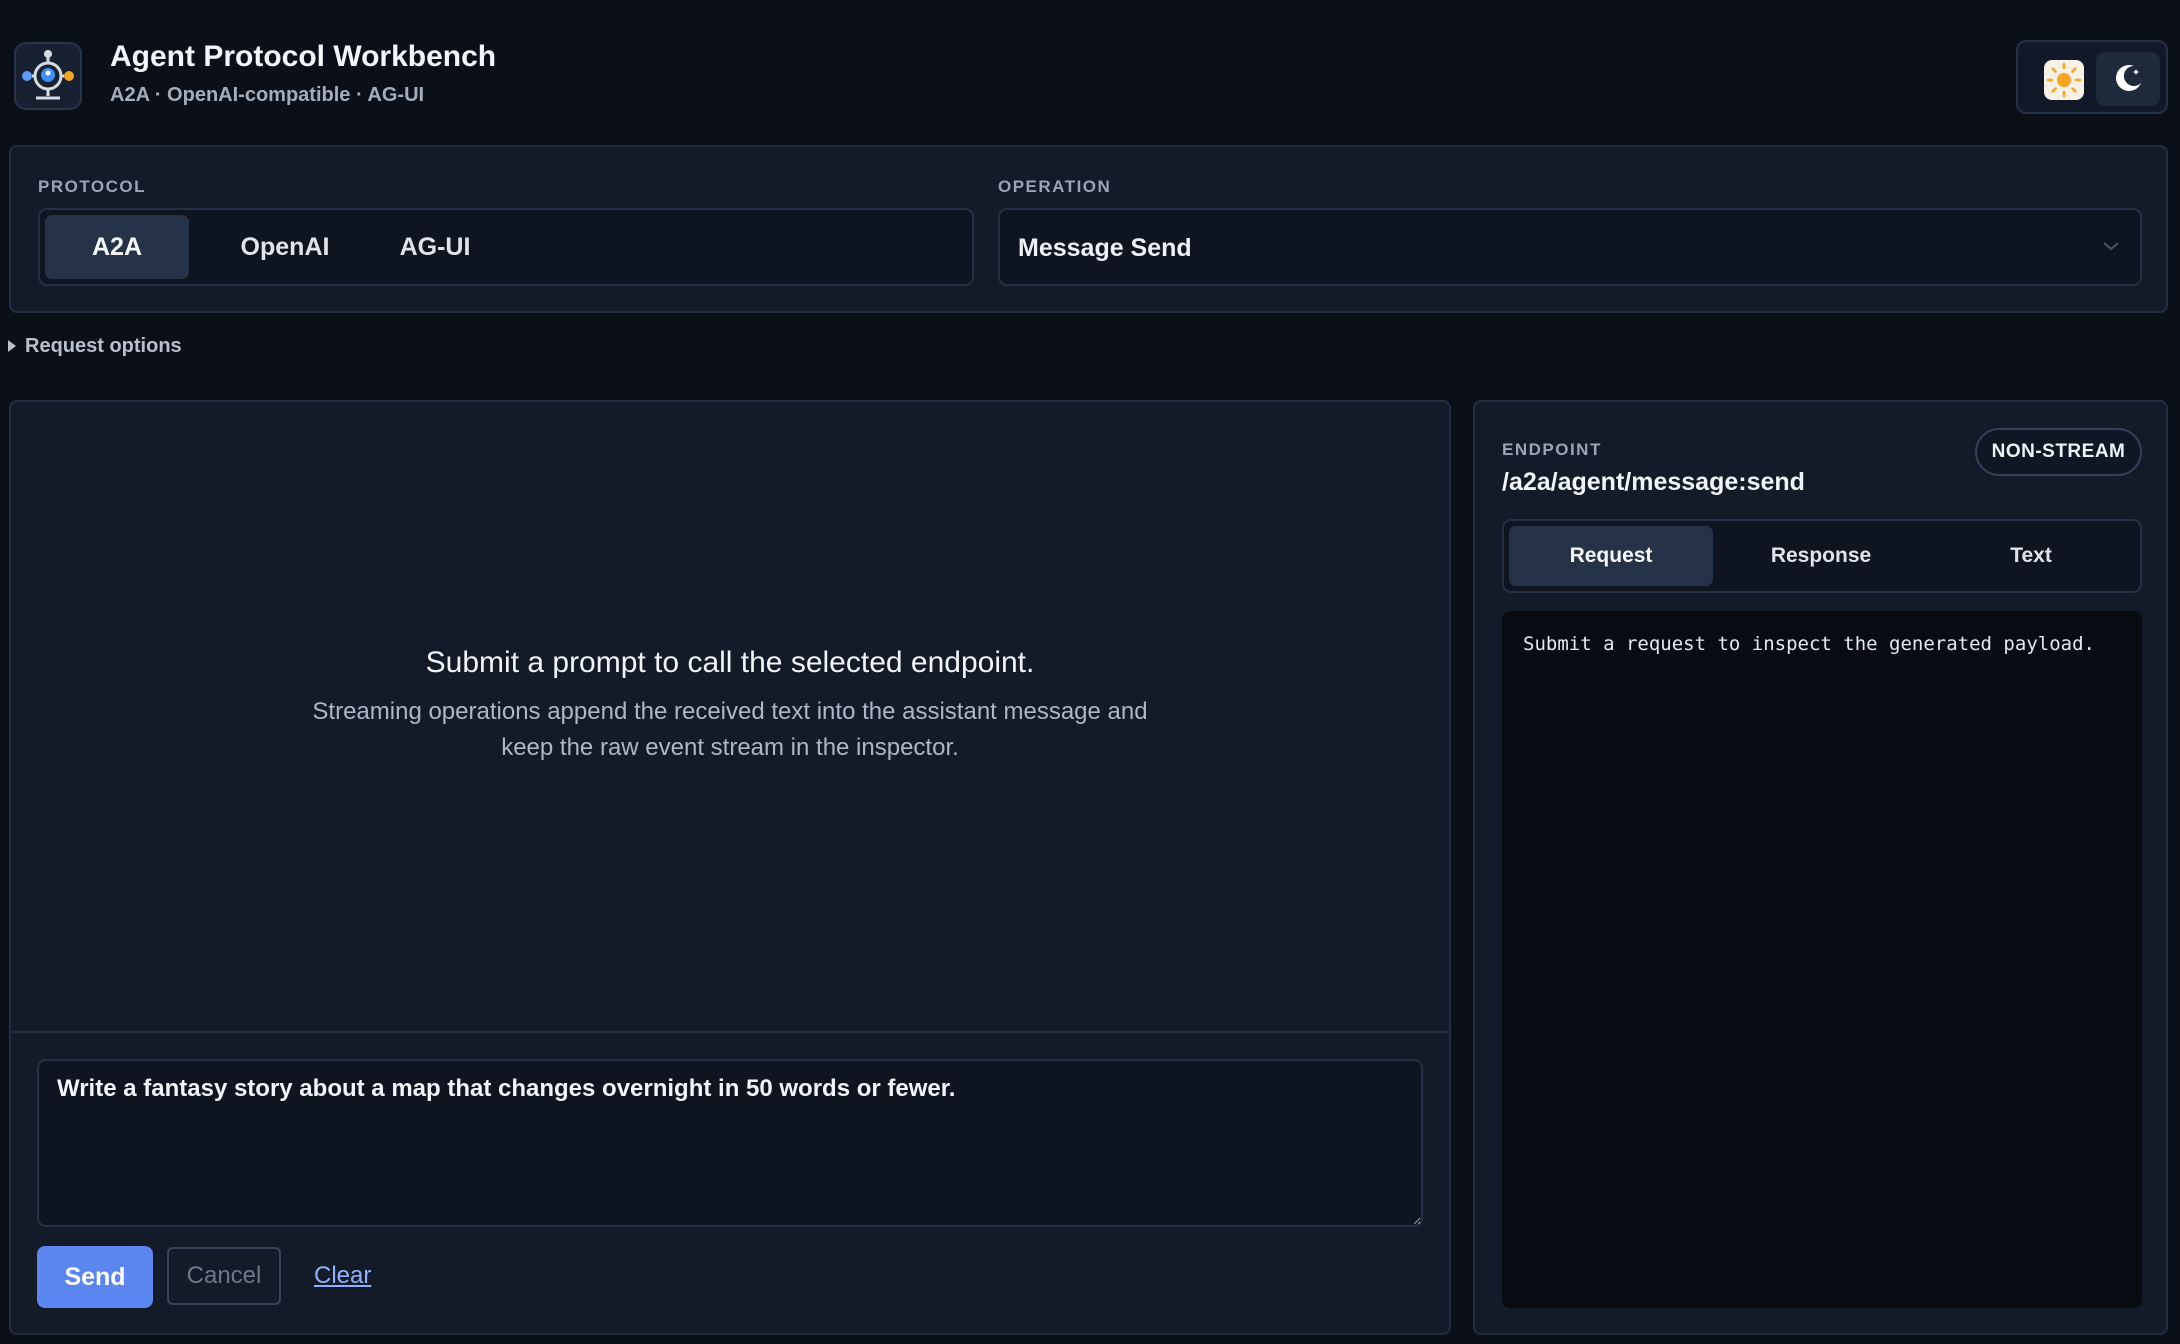  What do you see at coordinates (267, 95) in the screenshot?
I see `app-subtitle: A2A · OpenAI-compatible · AG-UI` at bounding box center [267, 95].